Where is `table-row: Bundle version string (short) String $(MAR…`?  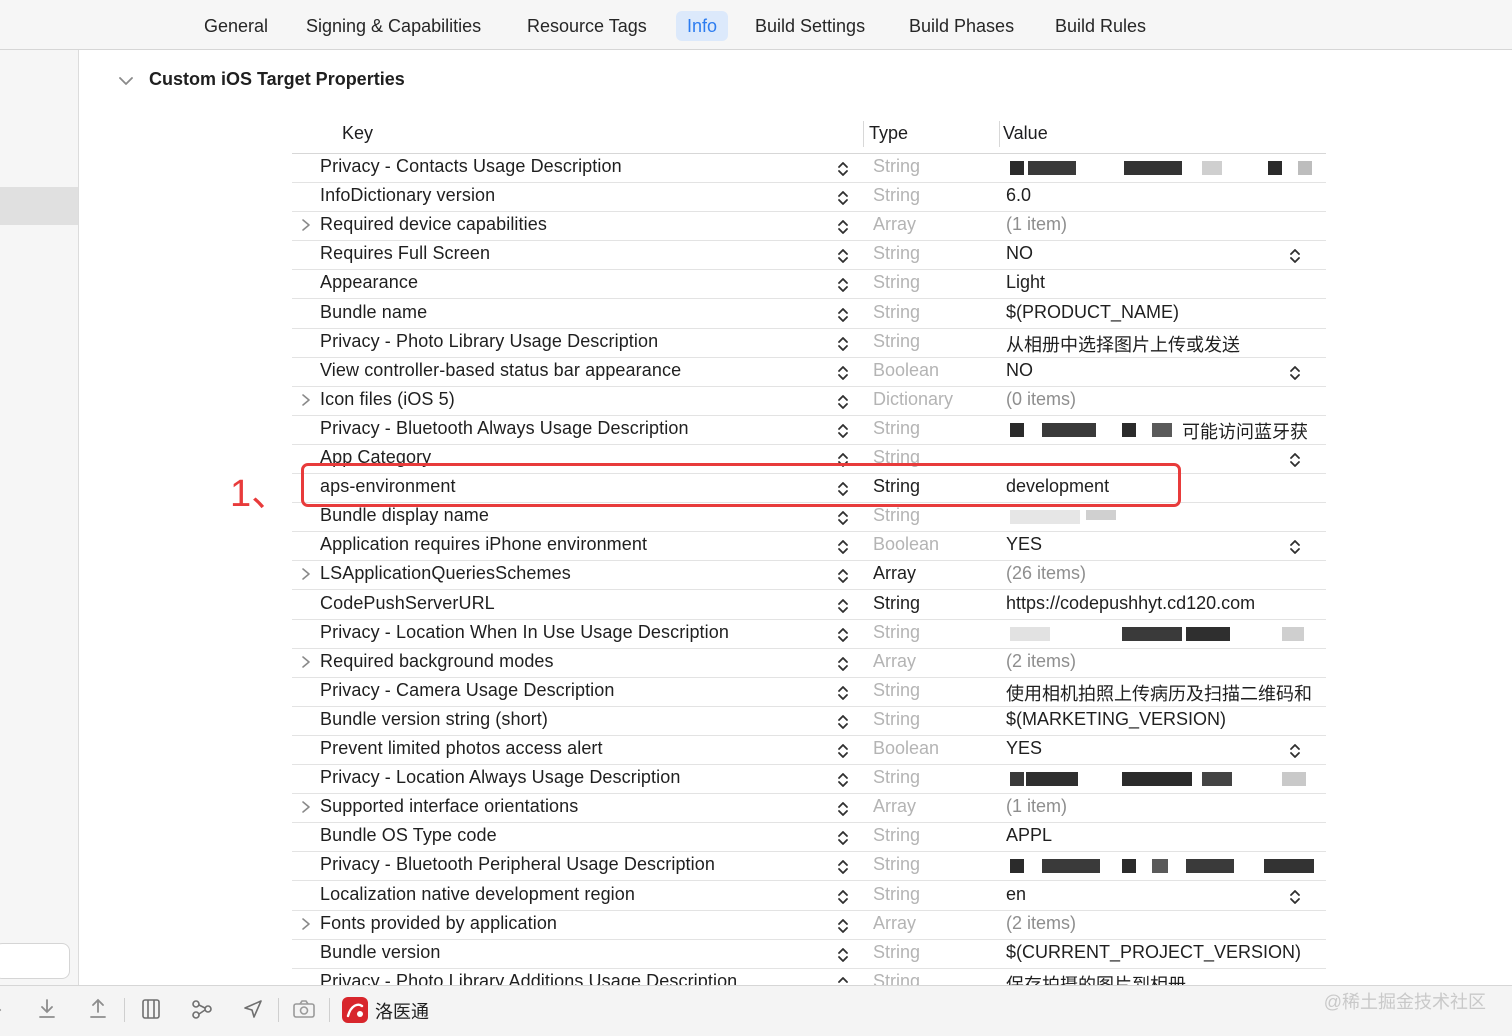 table-row: Bundle version string (short) String $(MAR… is located at coordinates (809, 721).